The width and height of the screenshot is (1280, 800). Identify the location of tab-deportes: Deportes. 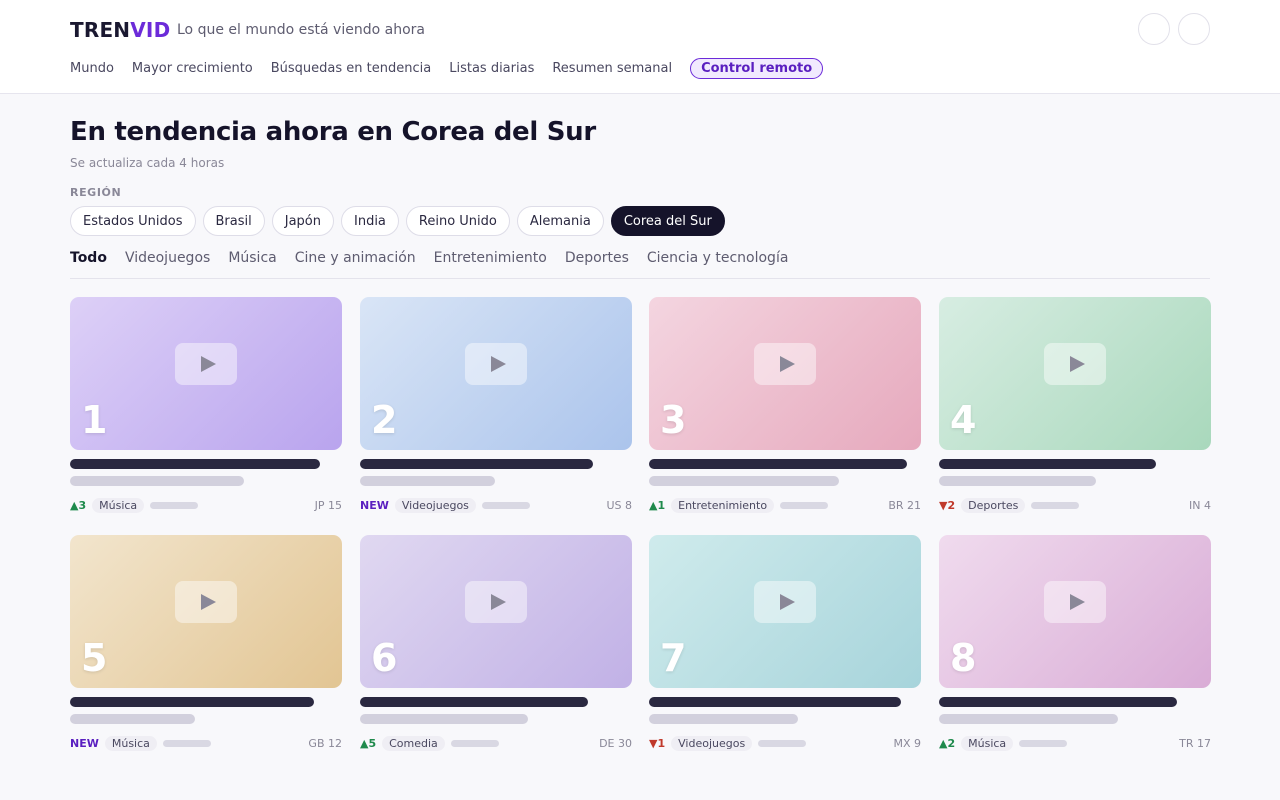
(597, 264).